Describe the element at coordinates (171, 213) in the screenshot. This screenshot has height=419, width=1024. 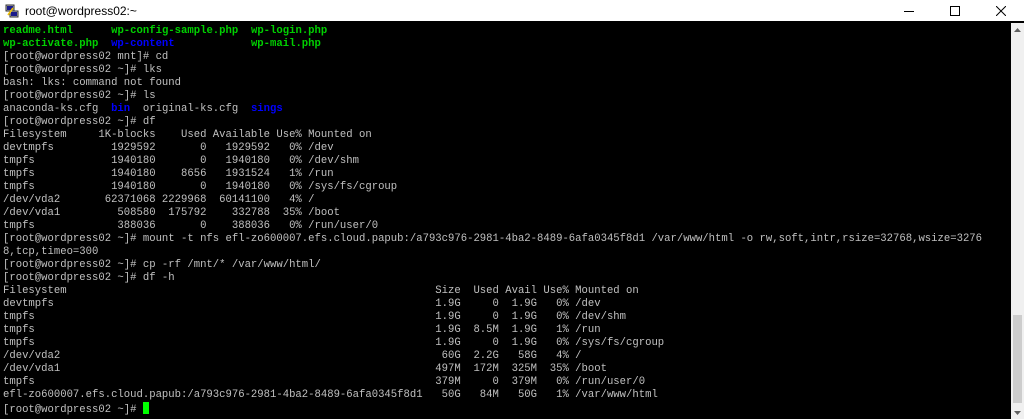
I see `terminal-text: /dev/vda1 508580 175792 332788 35% /boot` at that location.